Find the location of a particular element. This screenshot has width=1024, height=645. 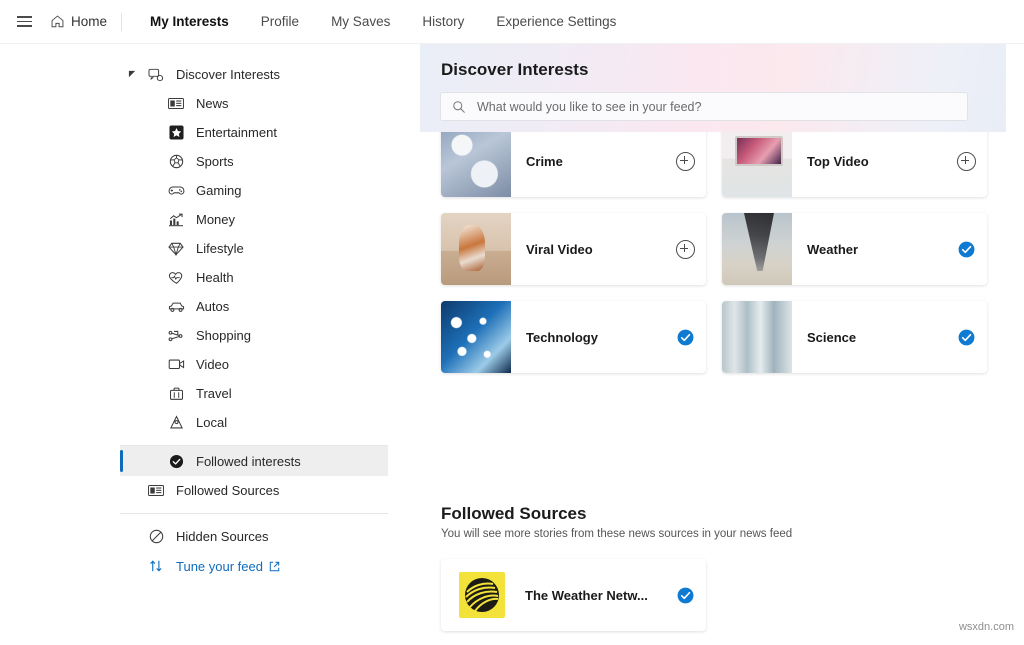

search-input is located at coordinates (697, 106).